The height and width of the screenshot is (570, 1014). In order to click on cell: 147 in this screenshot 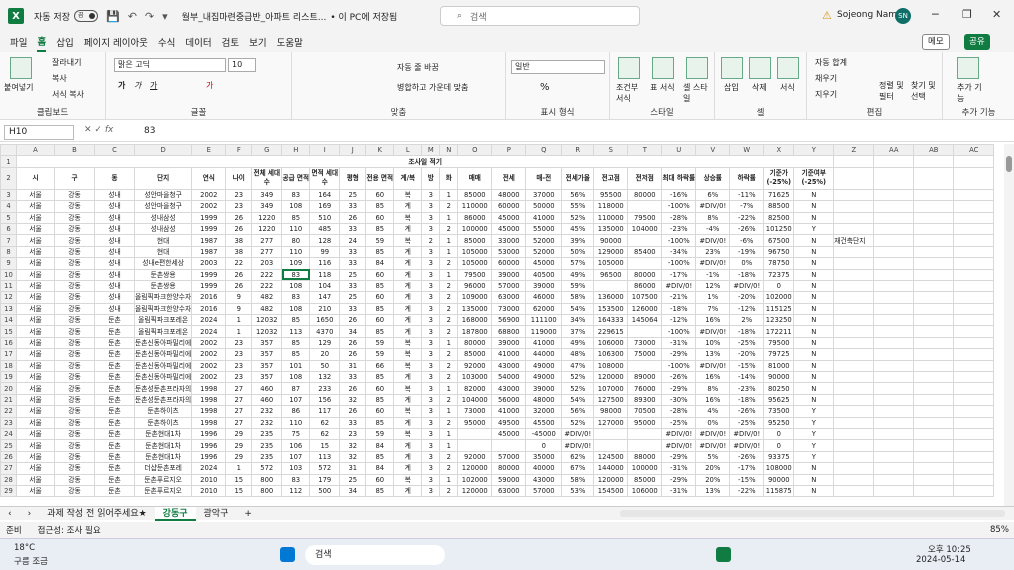, I will do `click(325, 297)`.